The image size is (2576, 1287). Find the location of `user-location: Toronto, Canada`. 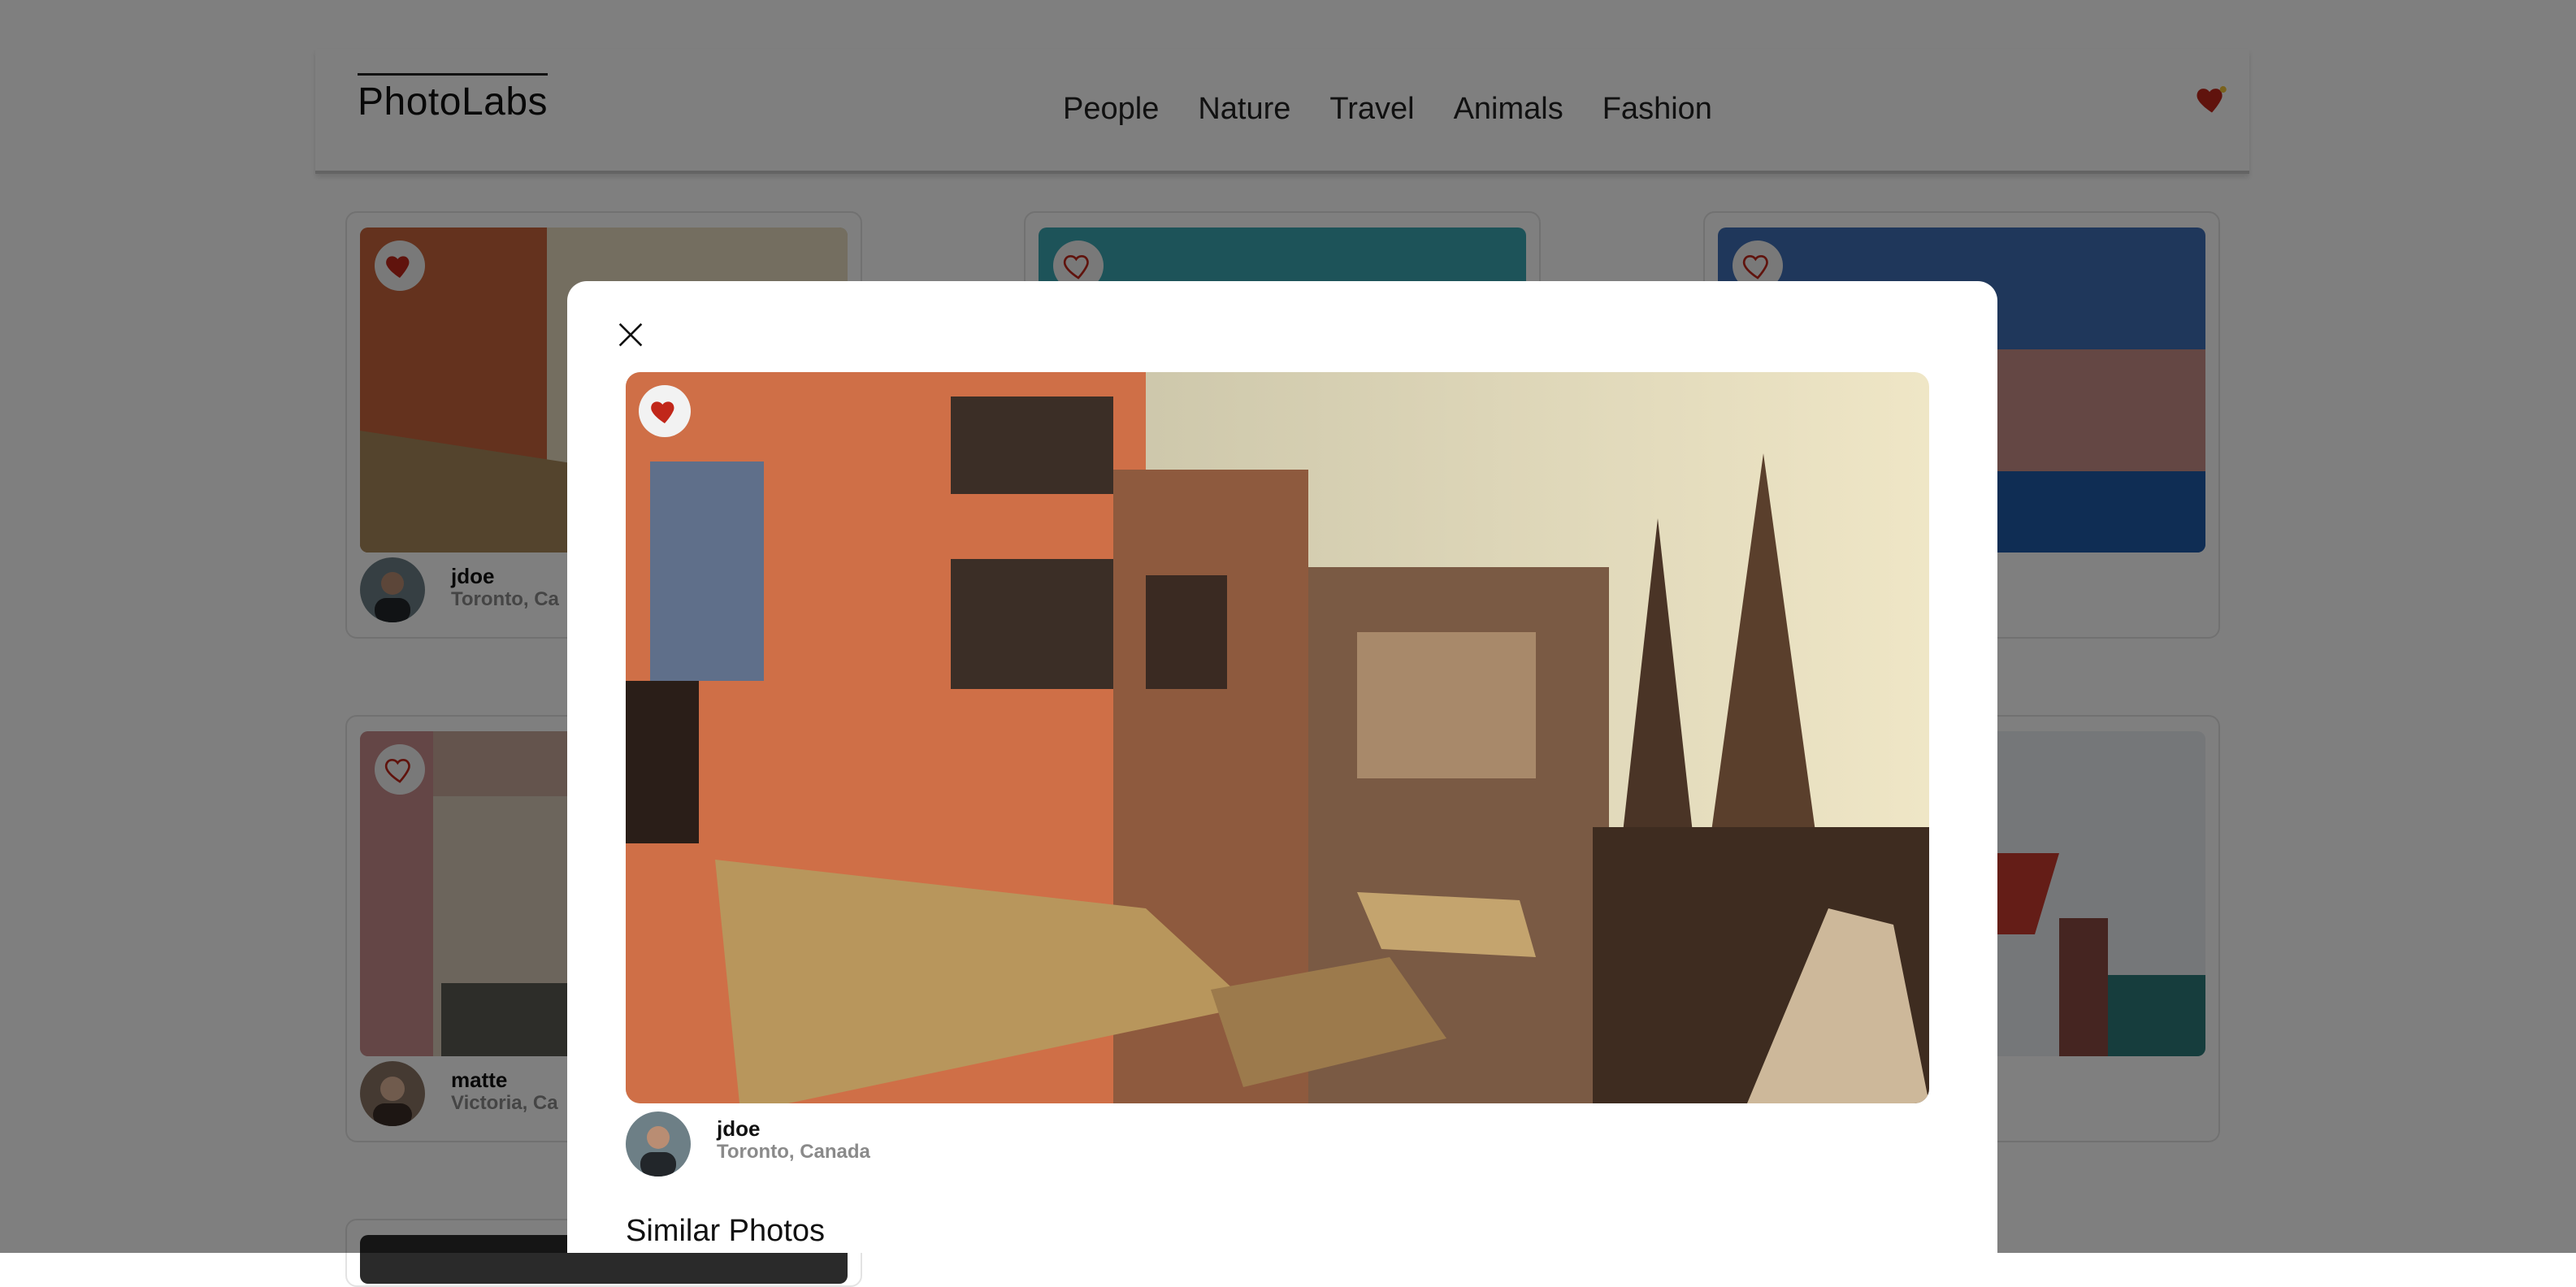

user-location: Toronto, Canada is located at coordinates (793, 1152).